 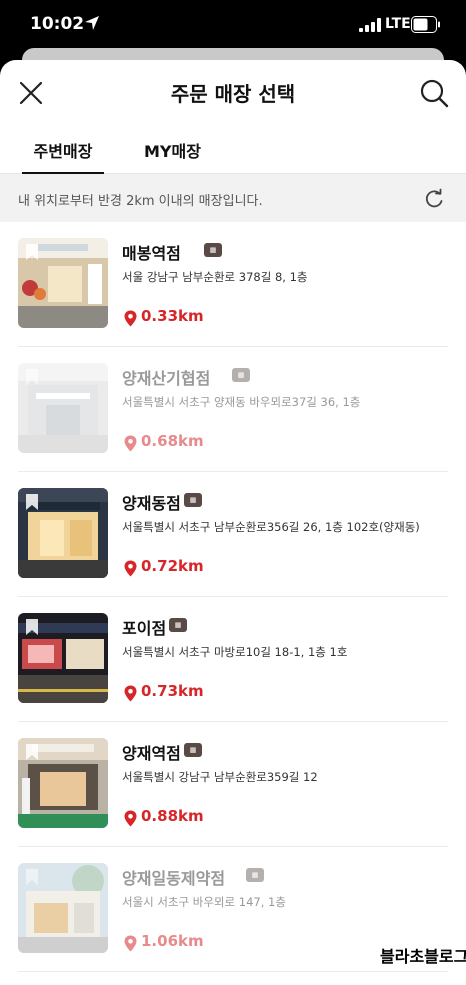 I want to click on store-item: 양재역점 ▦ 서울특별시 강남구 남부순환로359길 12 0.88km, so click(x=233, y=784).